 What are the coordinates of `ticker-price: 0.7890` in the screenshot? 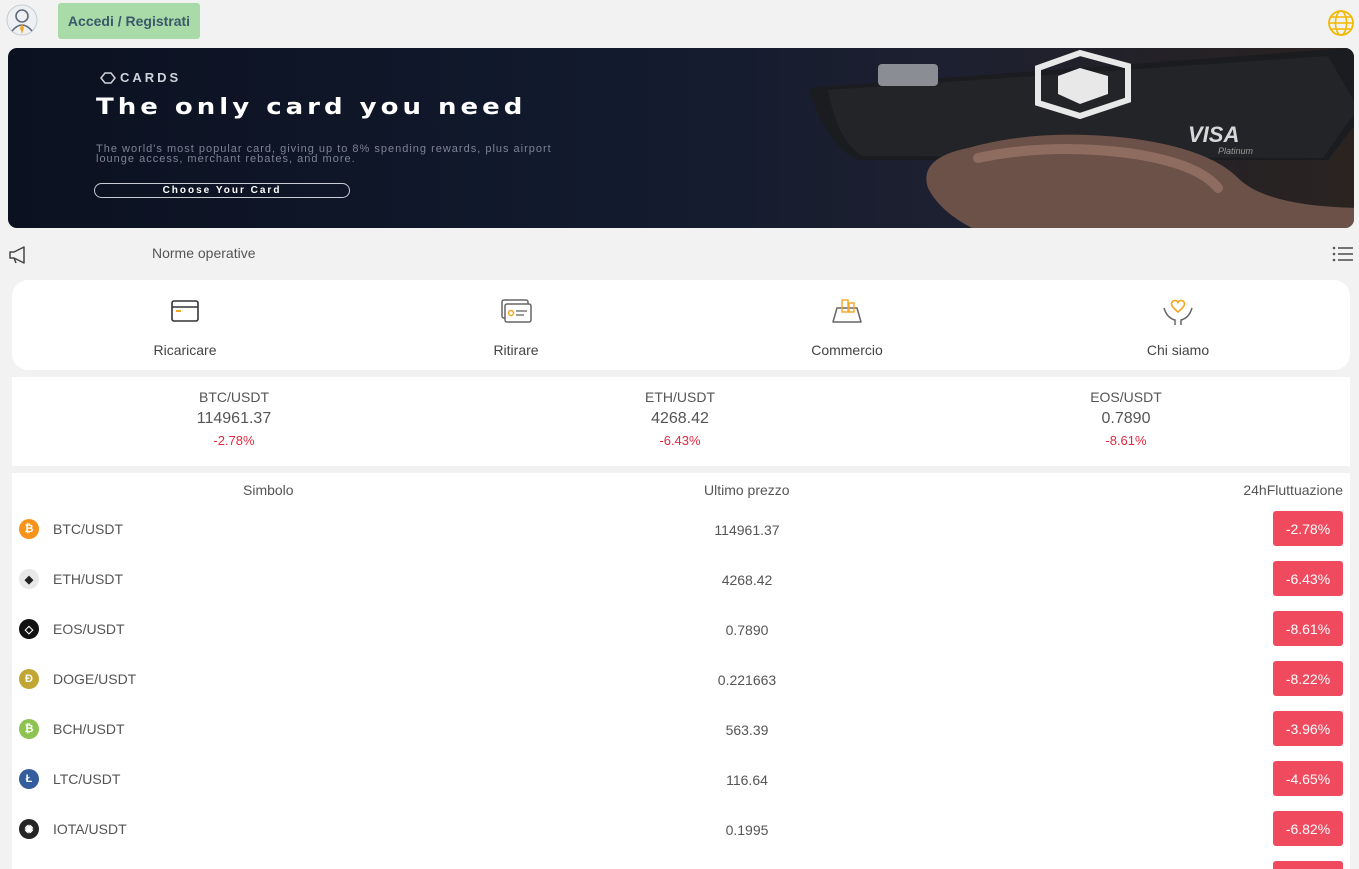 It's located at (1126, 418).